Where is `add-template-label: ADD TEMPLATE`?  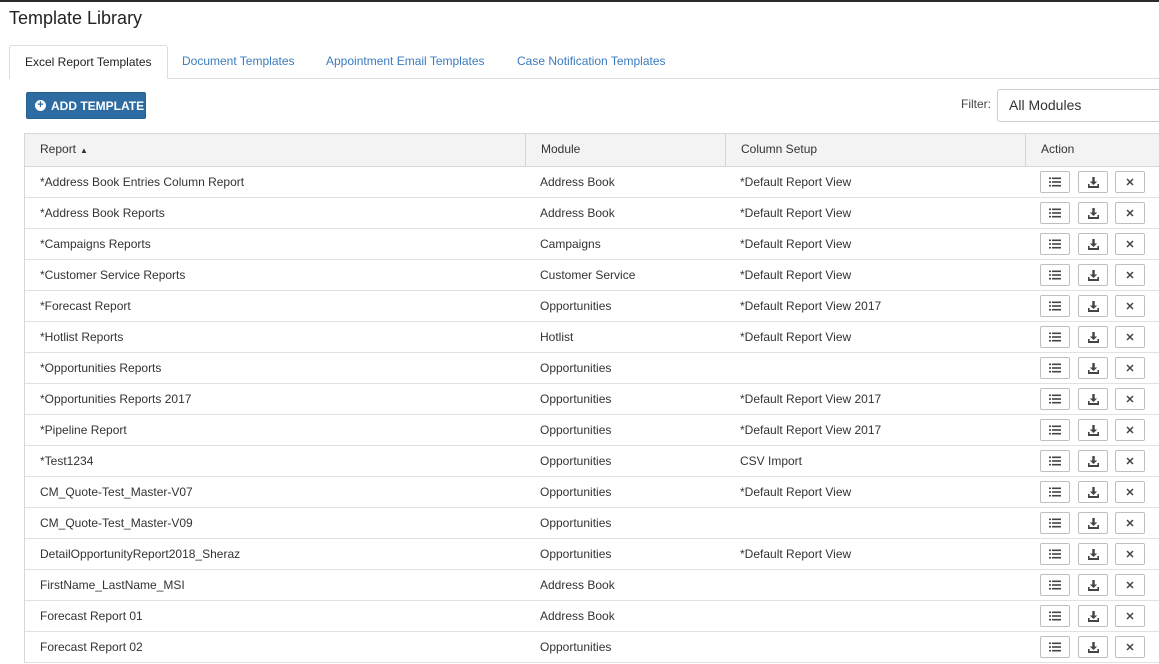
add-template-label: ADD TEMPLATE is located at coordinates (98, 105).